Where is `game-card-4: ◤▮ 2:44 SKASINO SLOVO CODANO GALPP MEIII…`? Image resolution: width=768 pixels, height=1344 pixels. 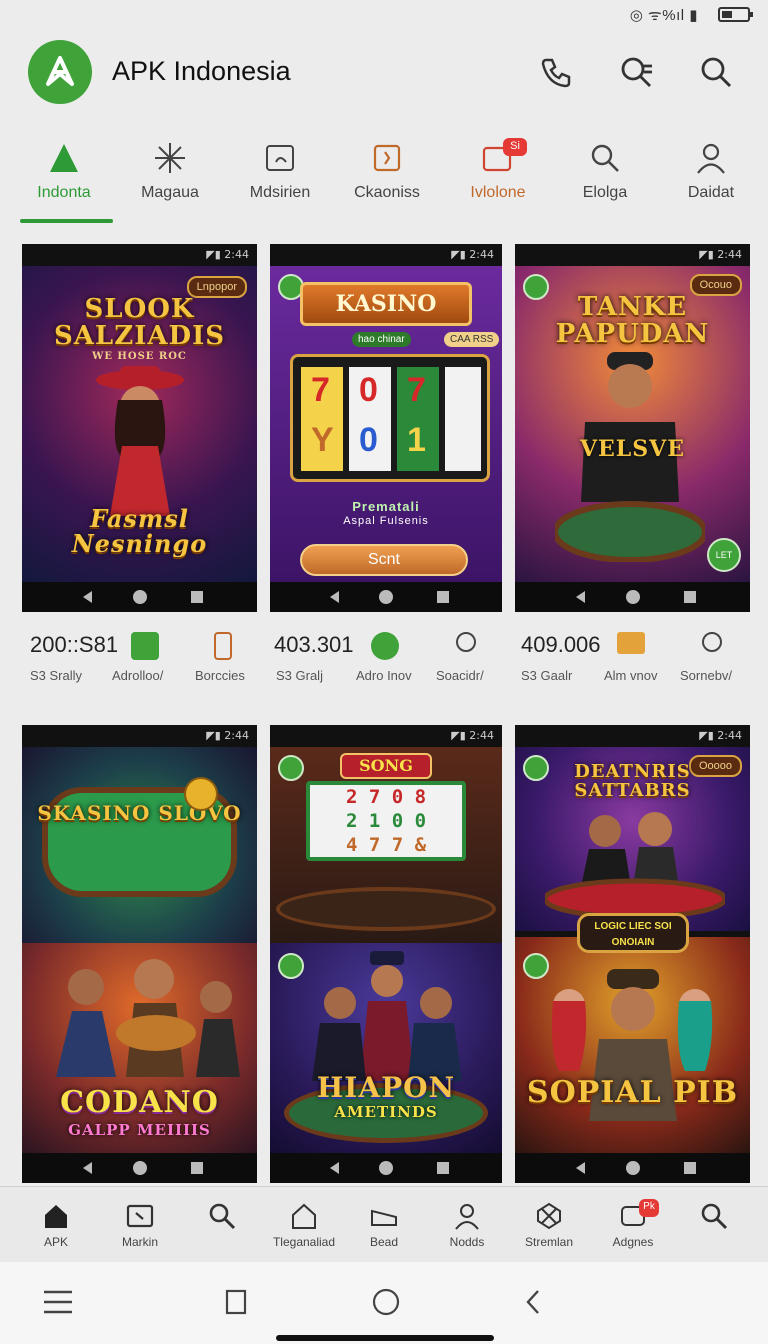 game-card-4: ◤▮ 2:44 SKASINO SLOVO CODANO GALPP MEIII… is located at coordinates (139, 954).